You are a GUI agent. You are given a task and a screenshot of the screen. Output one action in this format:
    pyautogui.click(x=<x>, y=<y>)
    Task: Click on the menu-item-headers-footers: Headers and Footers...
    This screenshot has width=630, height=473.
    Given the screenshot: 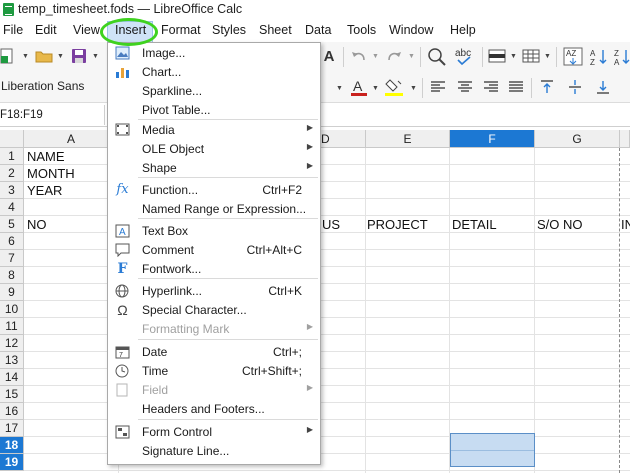 What is the action you would take?
    pyautogui.click(x=214, y=408)
    